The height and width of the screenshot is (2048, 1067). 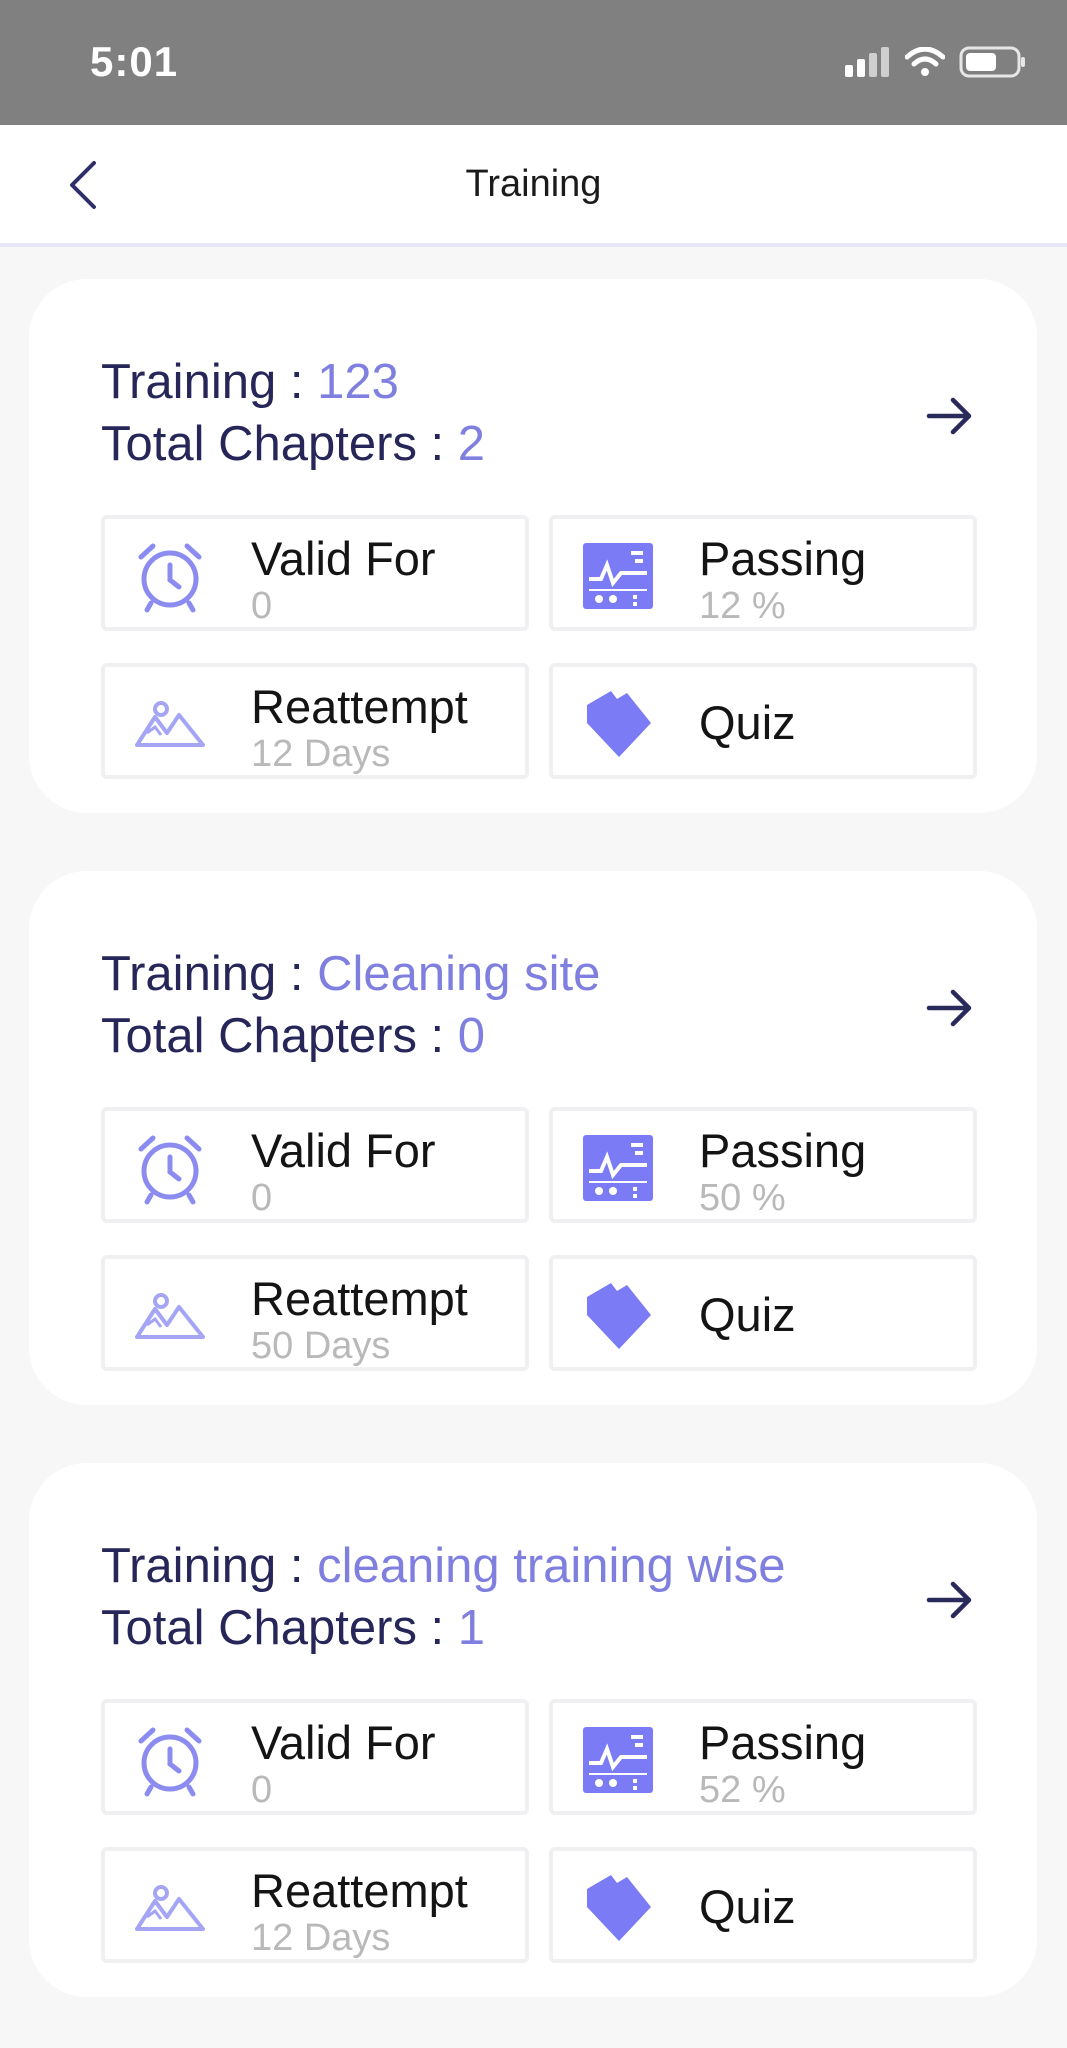 What do you see at coordinates (511, 1036) in the screenshot?
I see `total-chapters-line: Total Chapters : 0` at bounding box center [511, 1036].